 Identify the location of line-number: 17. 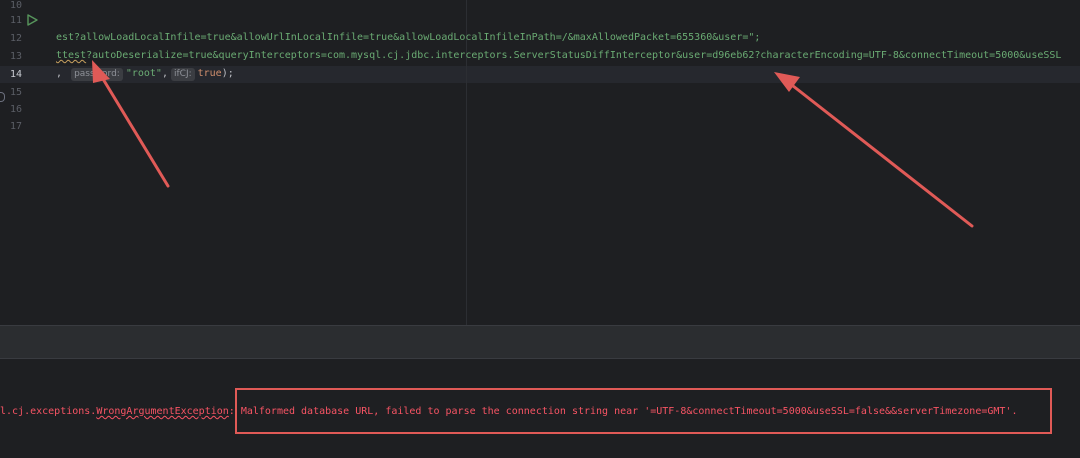
(15, 126).